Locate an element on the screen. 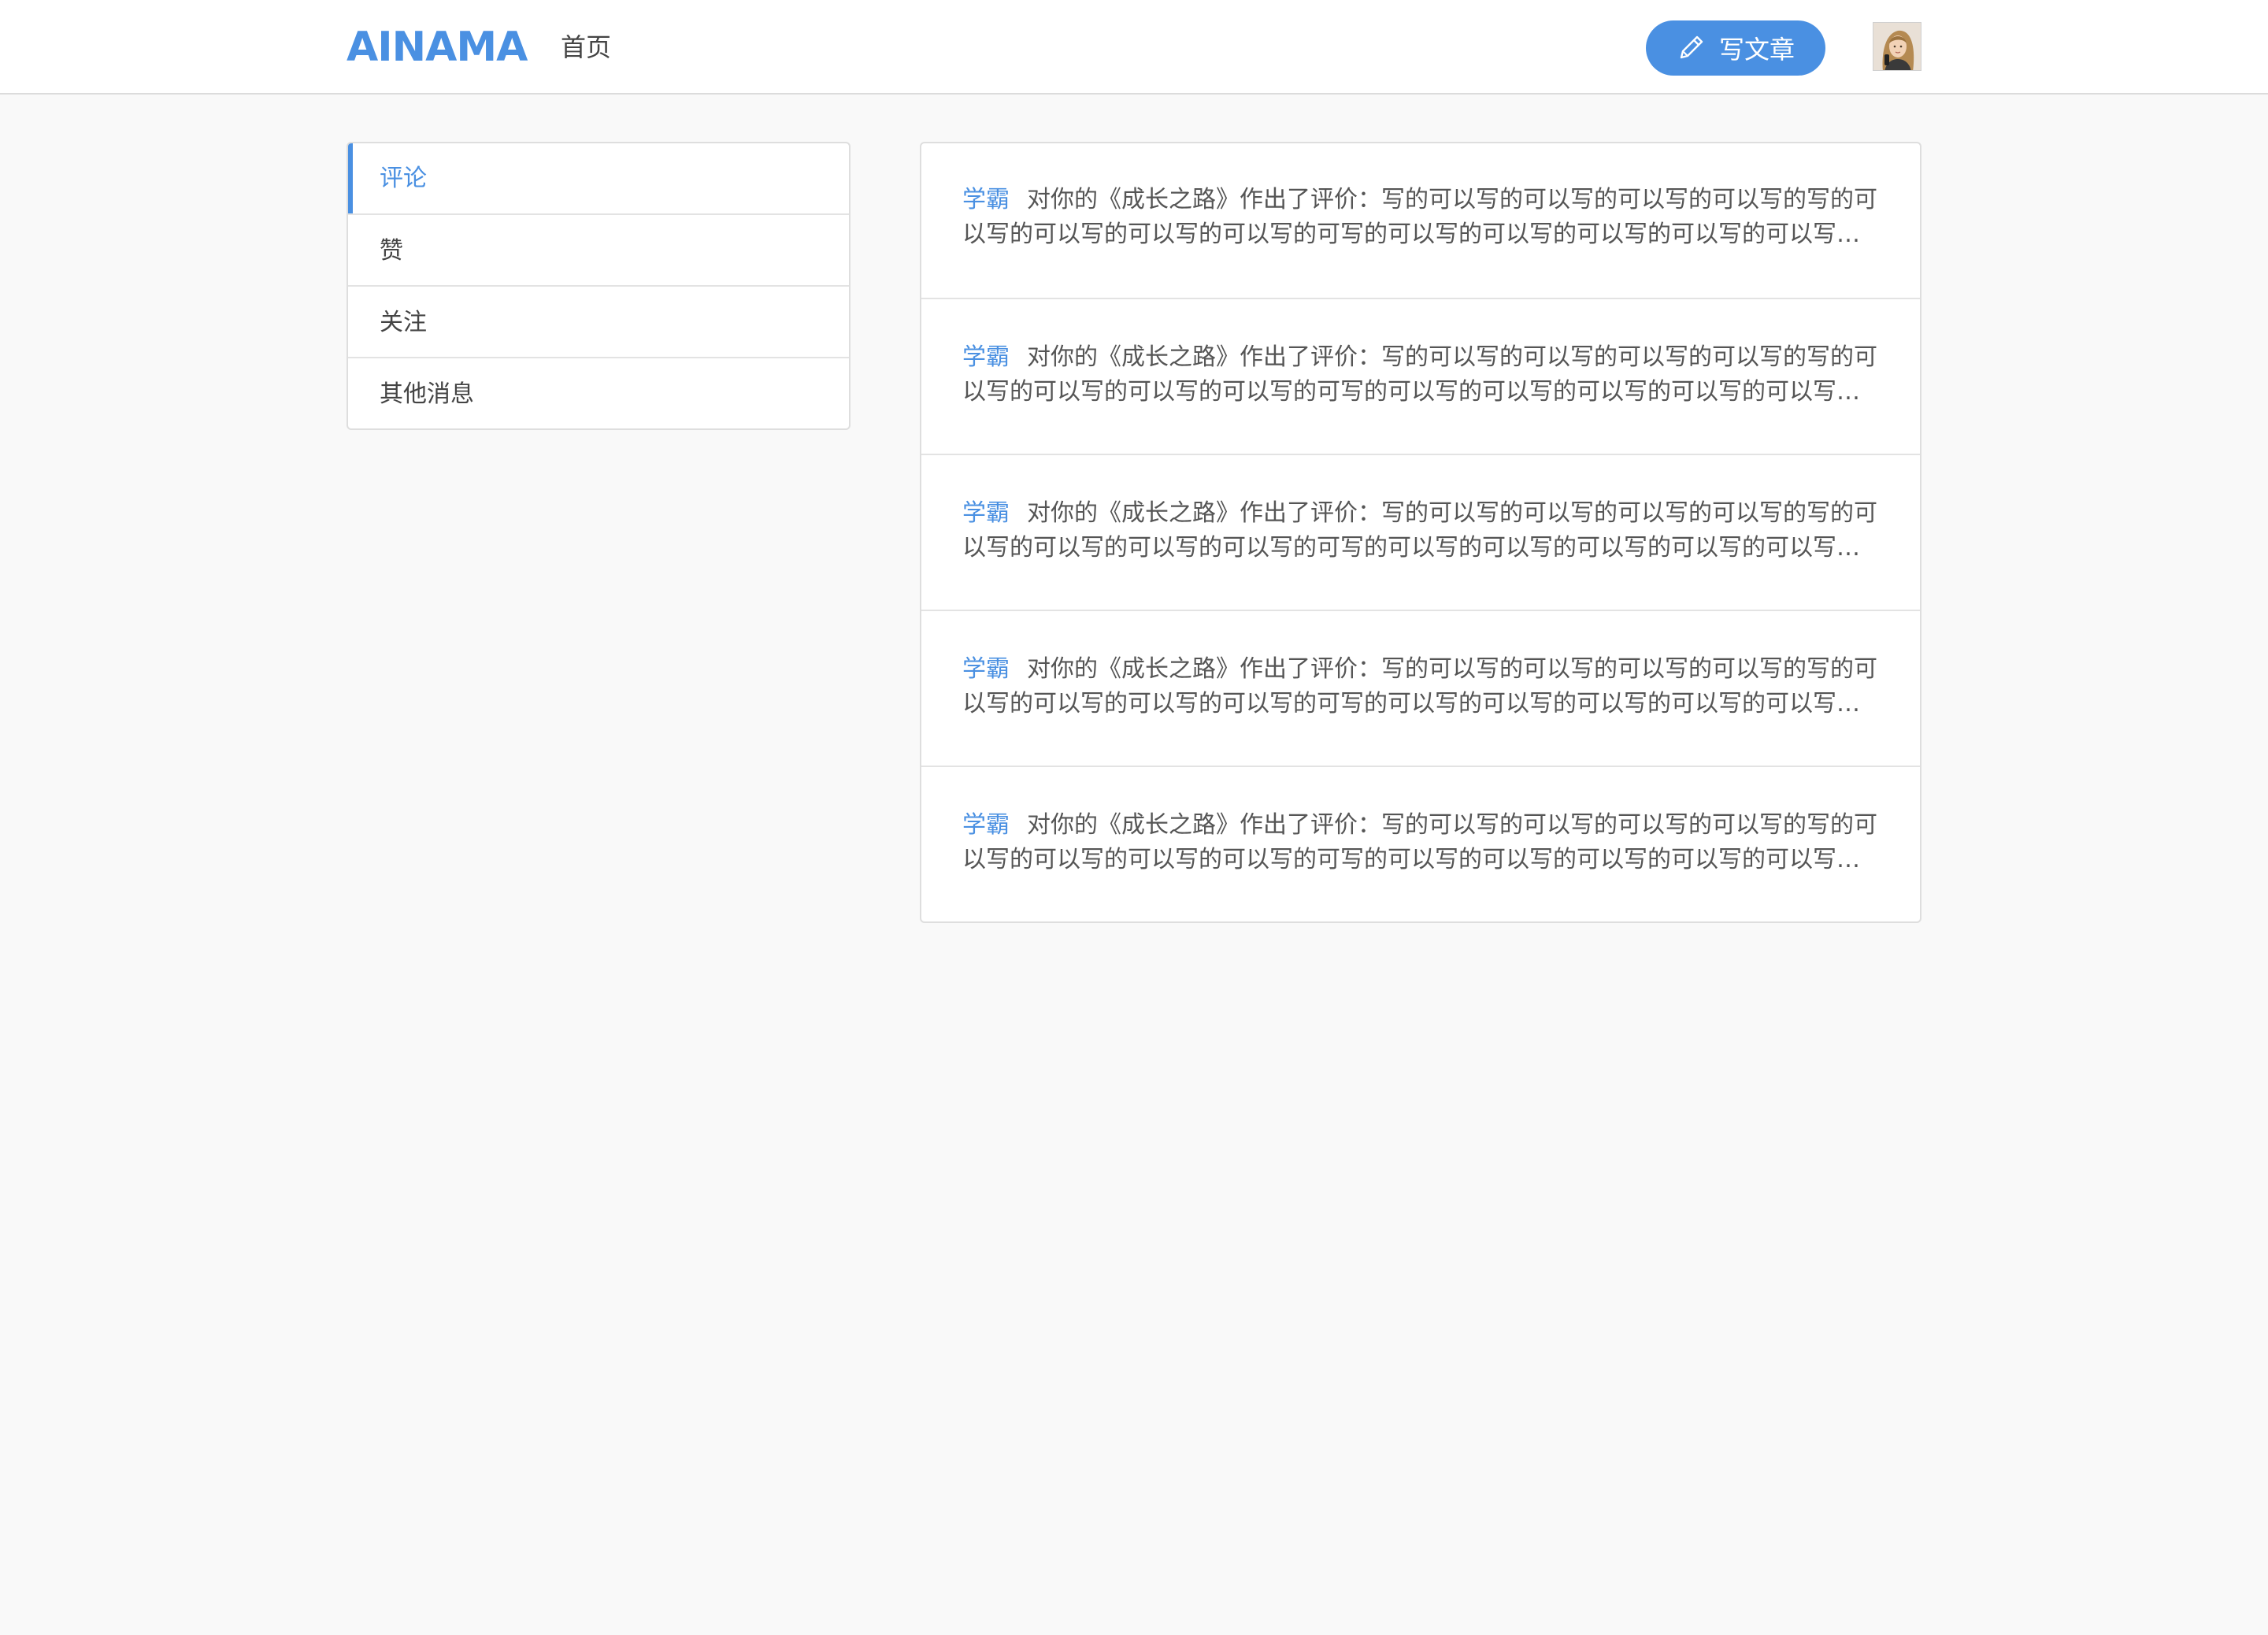  top-navbar: AINAMA 首页 写文章 is located at coordinates (1134, 47).